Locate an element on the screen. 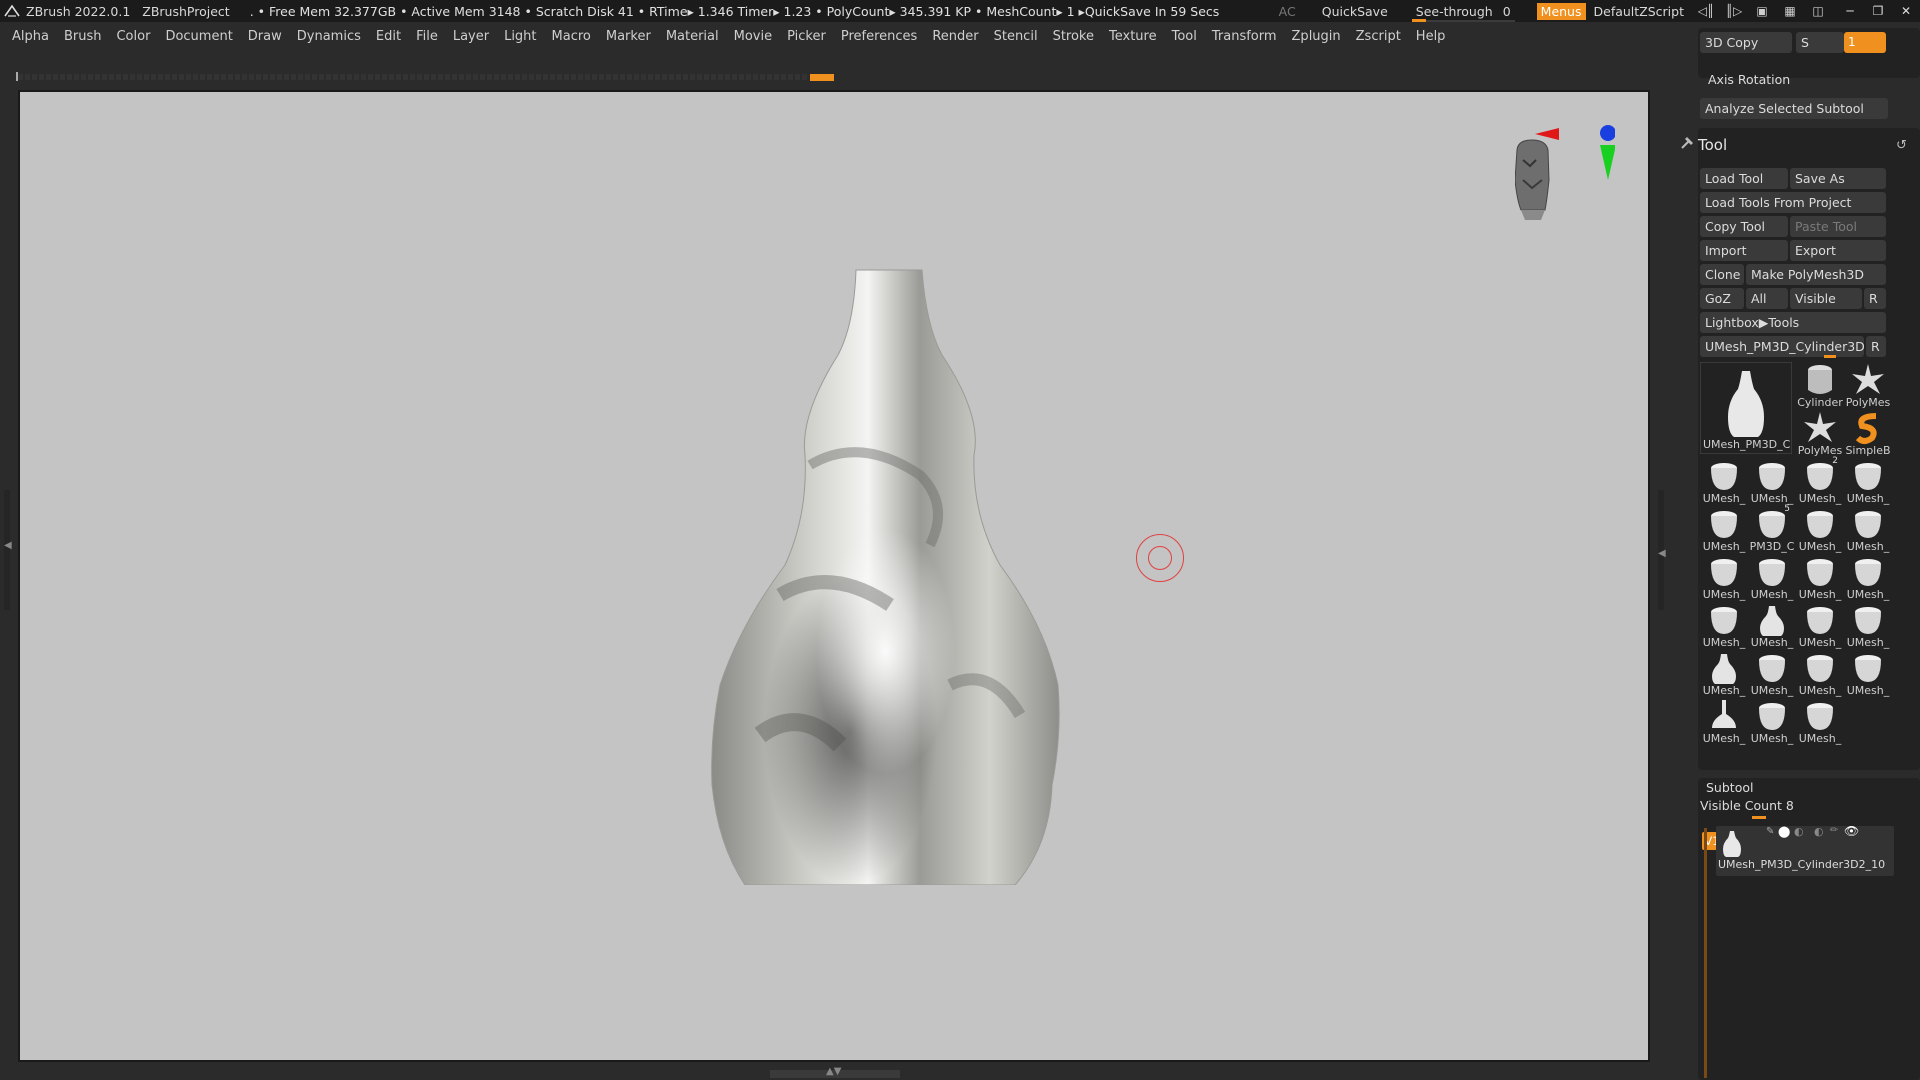 The width and height of the screenshot is (1920, 1080). subtool-polypaint-icon: ⬤ is located at coordinates (1784, 831).